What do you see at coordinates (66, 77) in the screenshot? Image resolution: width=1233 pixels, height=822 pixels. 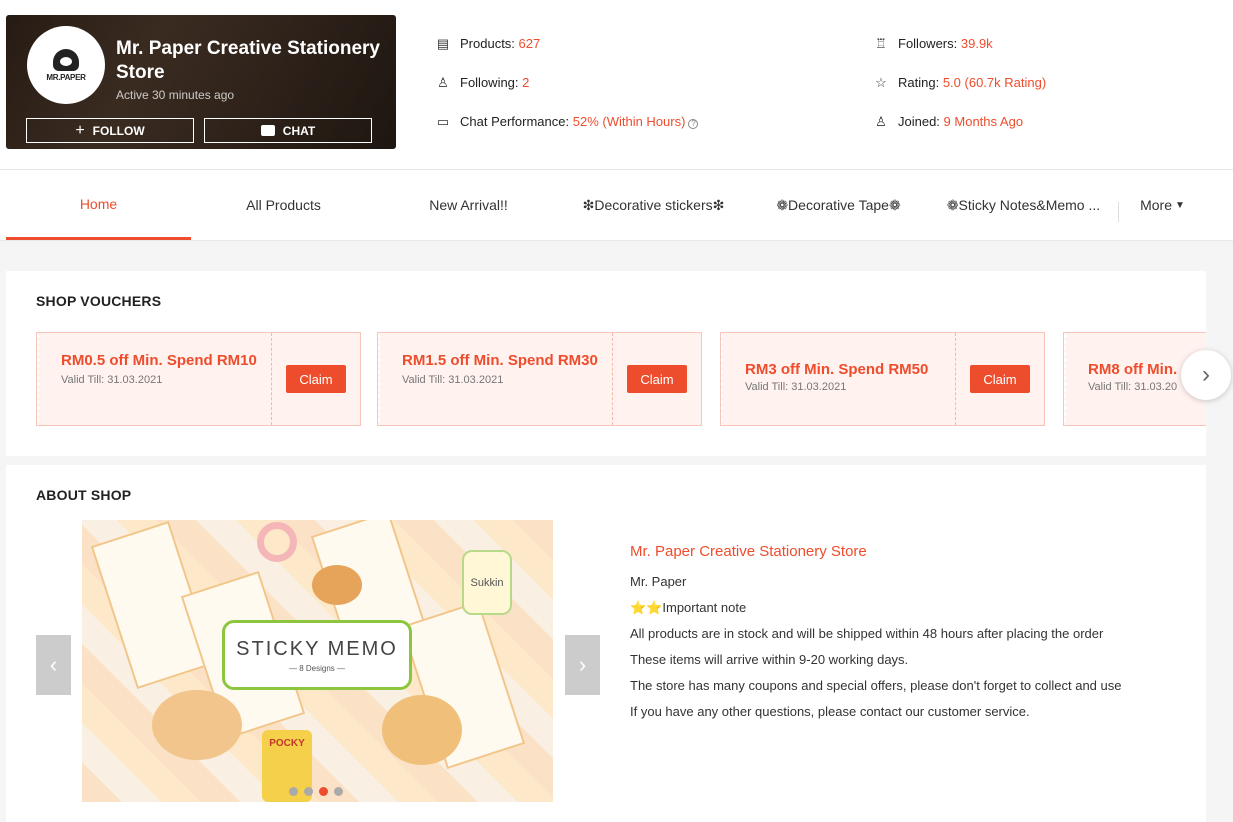 I see `logo-text: MR.PAPER` at bounding box center [66, 77].